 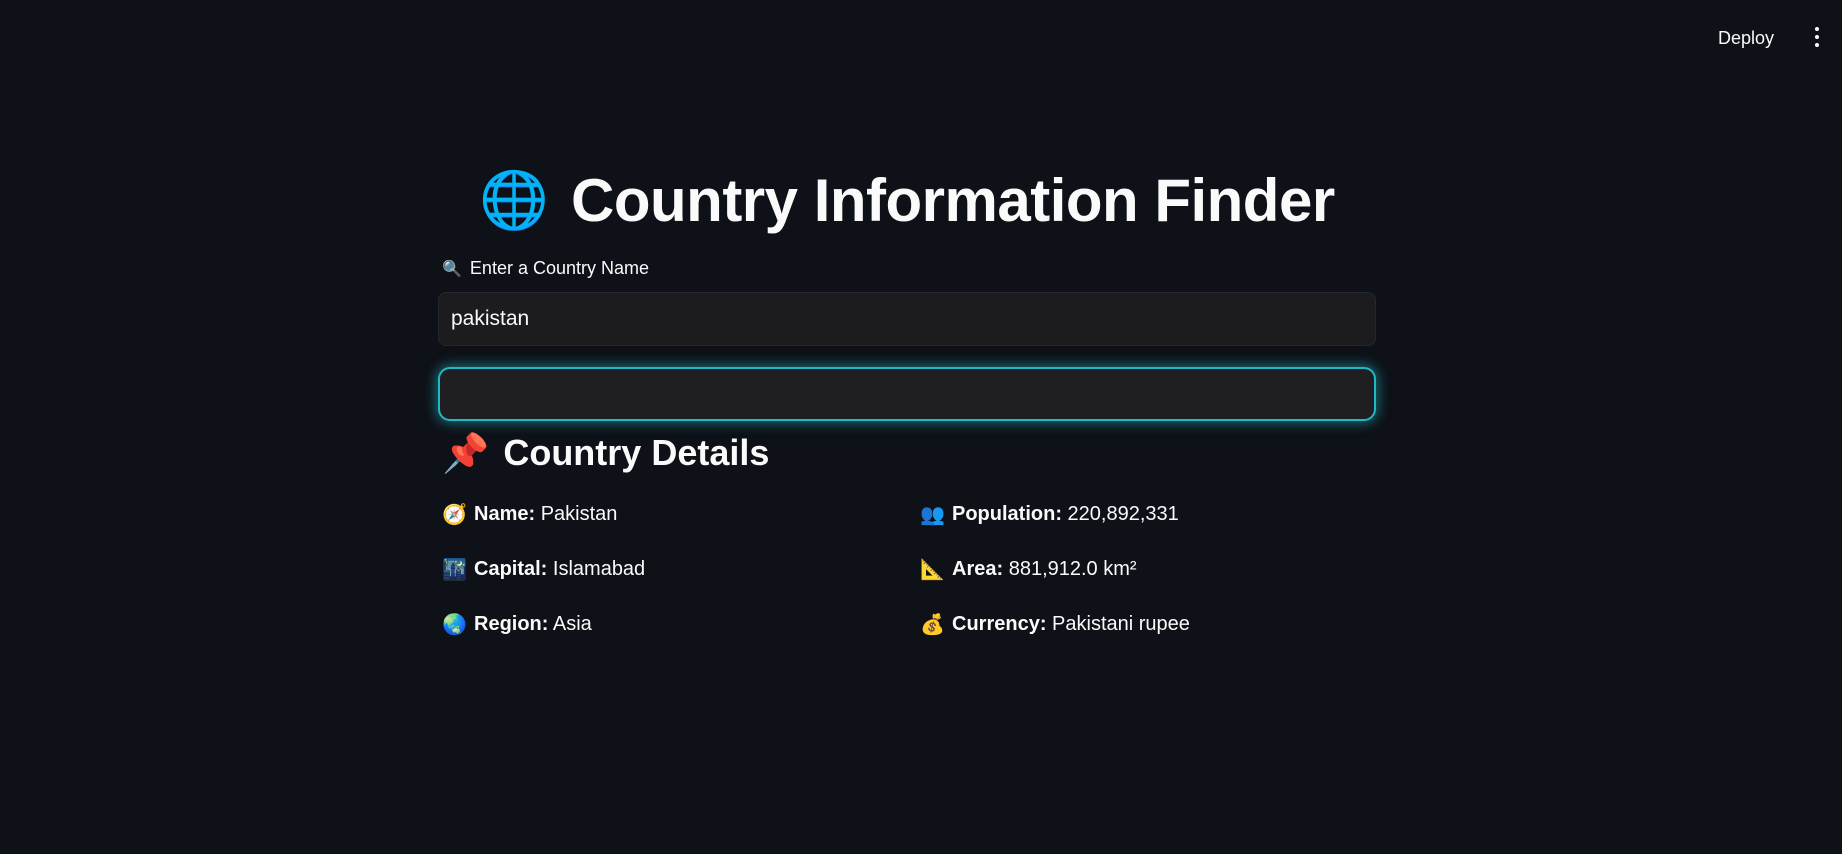 What do you see at coordinates (1072, 569) in the screenshot?
I see `detail-area-value: 881,912.0 km²` at bounding box center [1072, 569].